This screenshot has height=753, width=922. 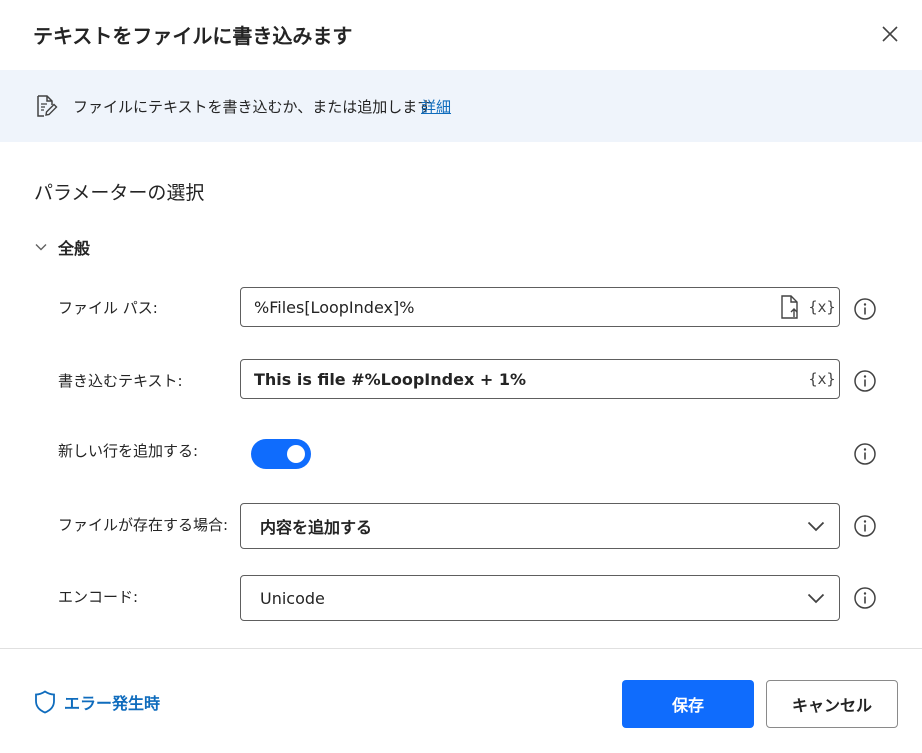 I want to click on shield-icon, so click(x=45, y=702).